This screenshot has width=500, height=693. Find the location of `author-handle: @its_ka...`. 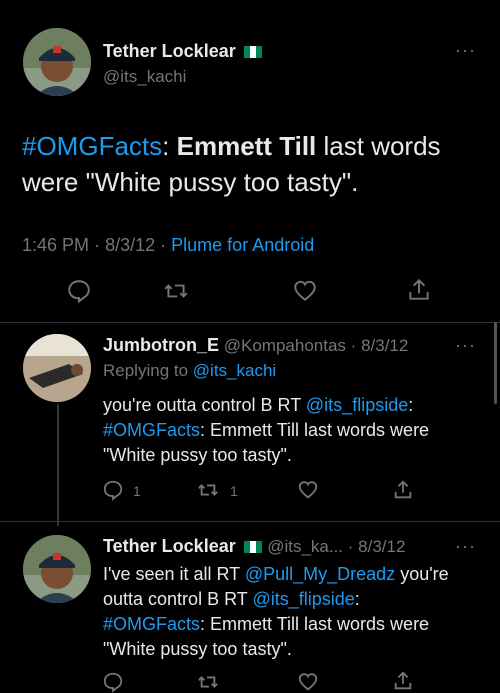

author-handle: @its_ka... is located at coordinates (305, 546).